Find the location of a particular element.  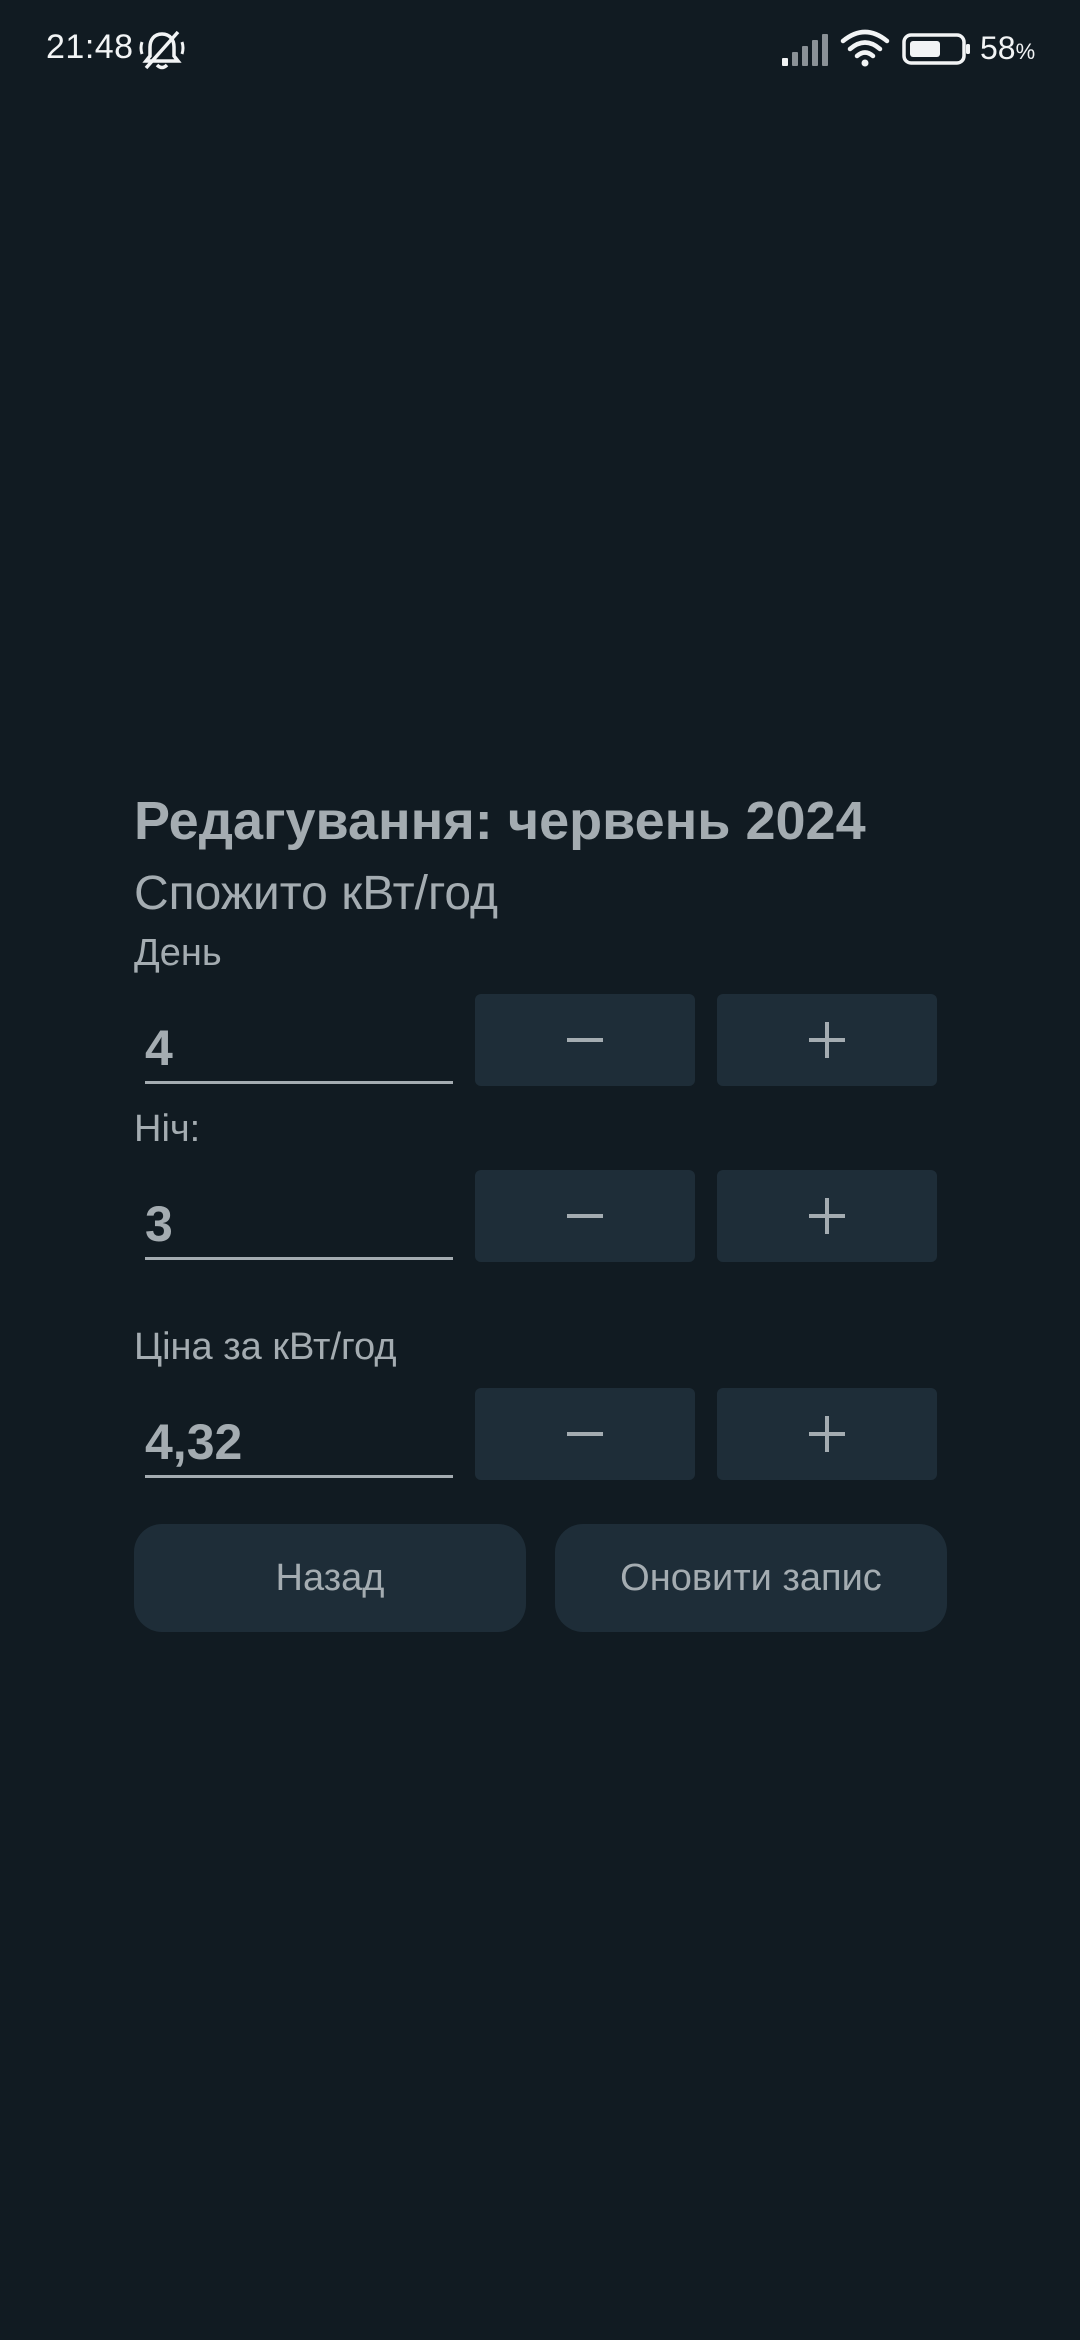

signal-icon is located at coordinates (805, 50).